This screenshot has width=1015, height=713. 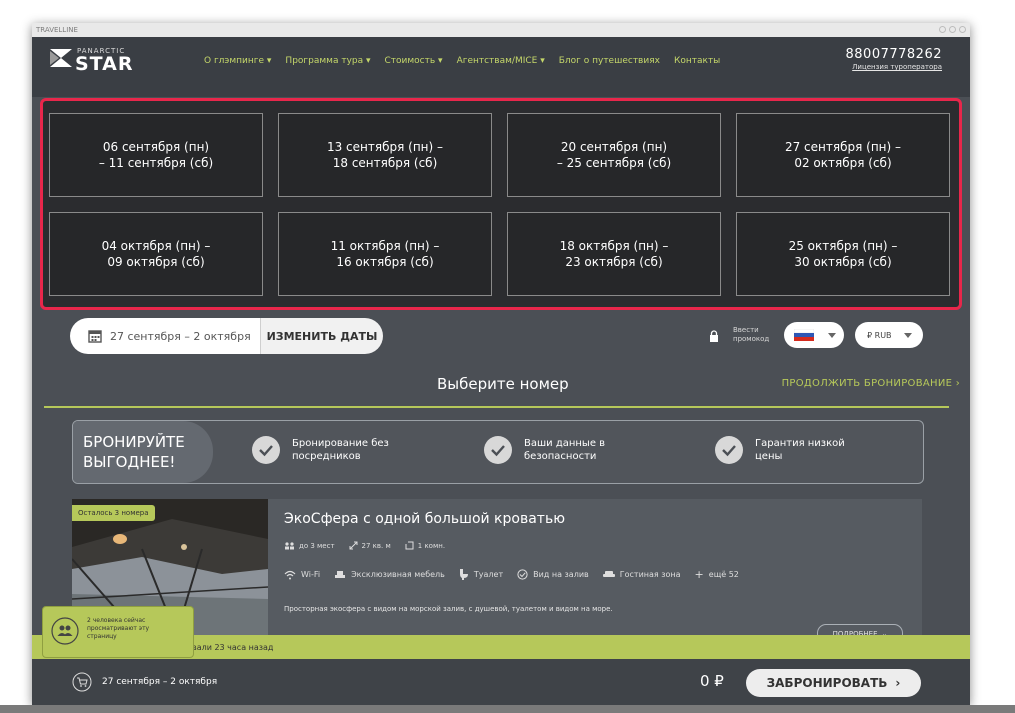 I want to click on benefit-item: Бронирование без посредников, so click(x=320, y=450).